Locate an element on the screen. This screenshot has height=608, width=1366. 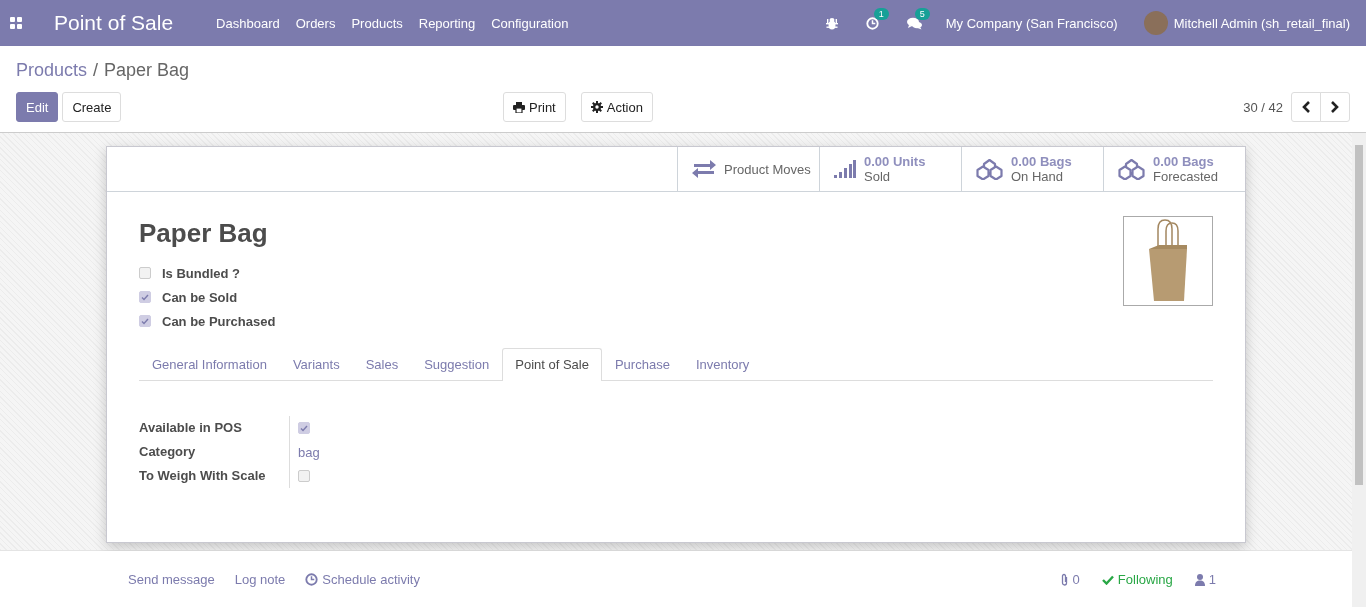
printer-icon is located at coordinates (519, 107).